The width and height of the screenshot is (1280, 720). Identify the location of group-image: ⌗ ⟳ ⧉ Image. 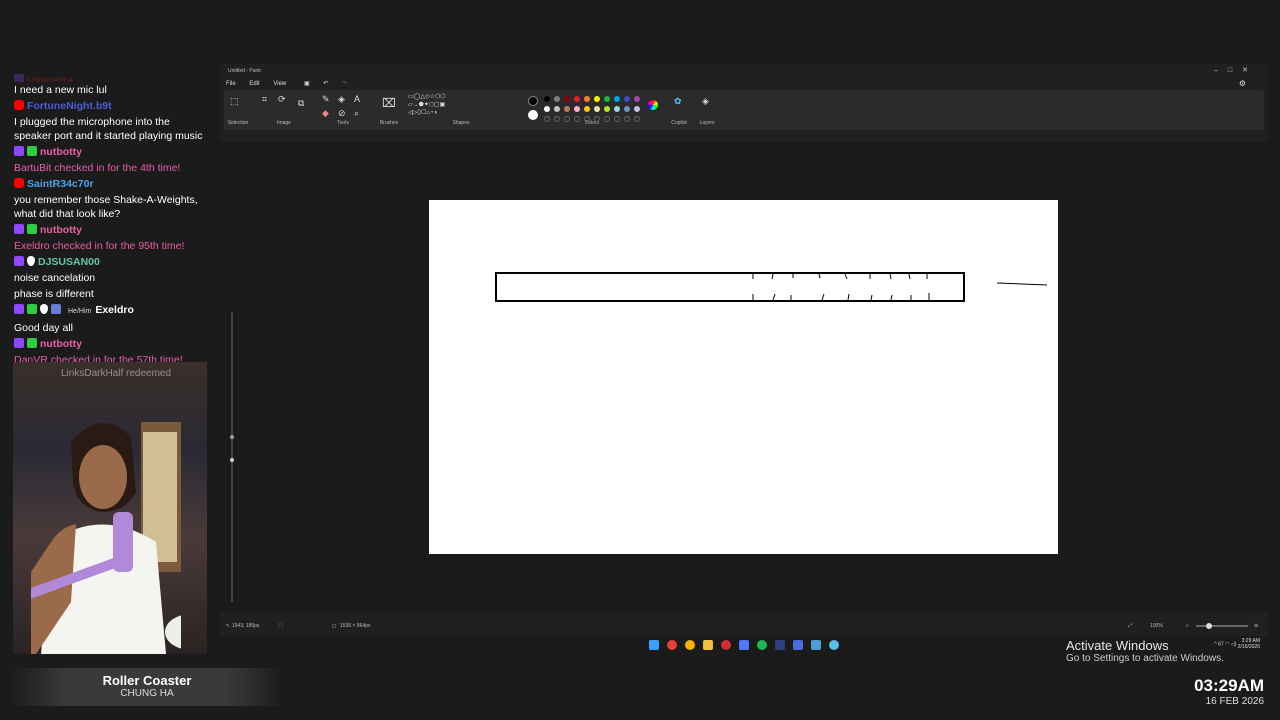
(284, 110).